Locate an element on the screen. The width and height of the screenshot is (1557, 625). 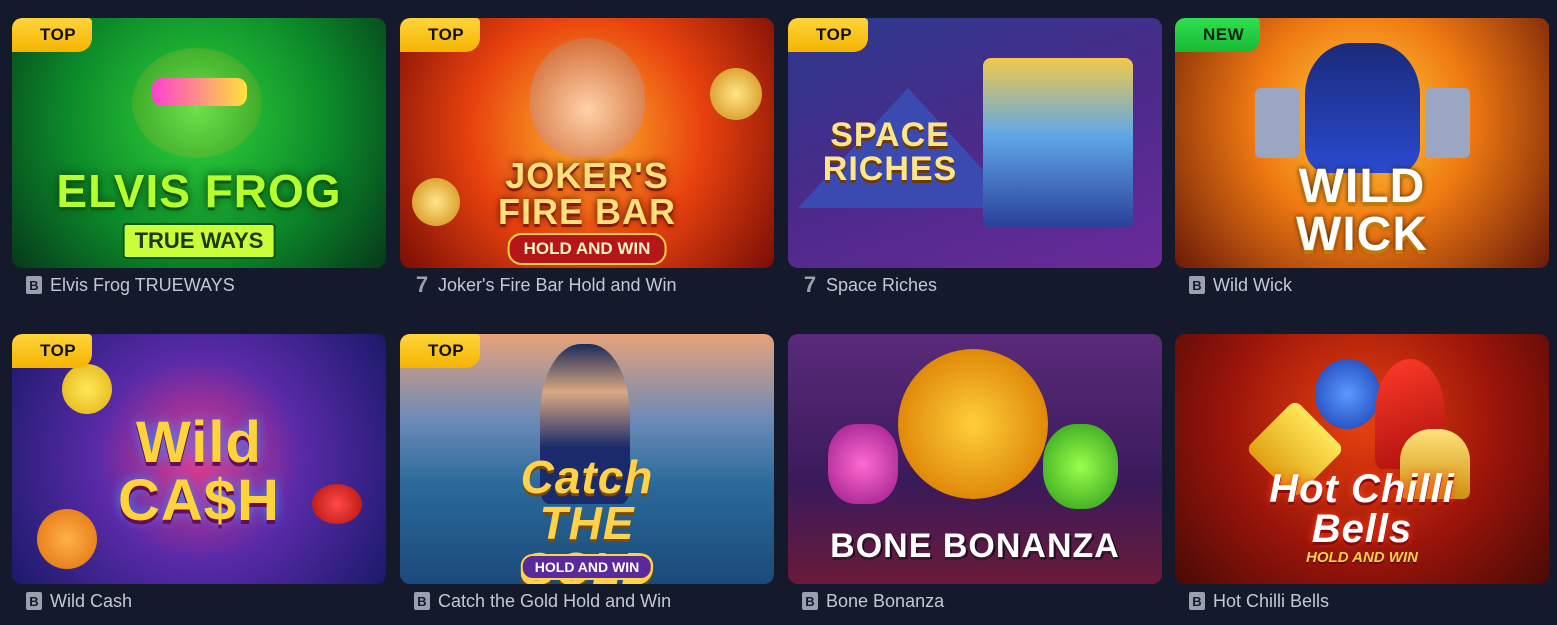
game-card-space-riches: SPACE RICHES TOP is located at coordinates (975, 143).